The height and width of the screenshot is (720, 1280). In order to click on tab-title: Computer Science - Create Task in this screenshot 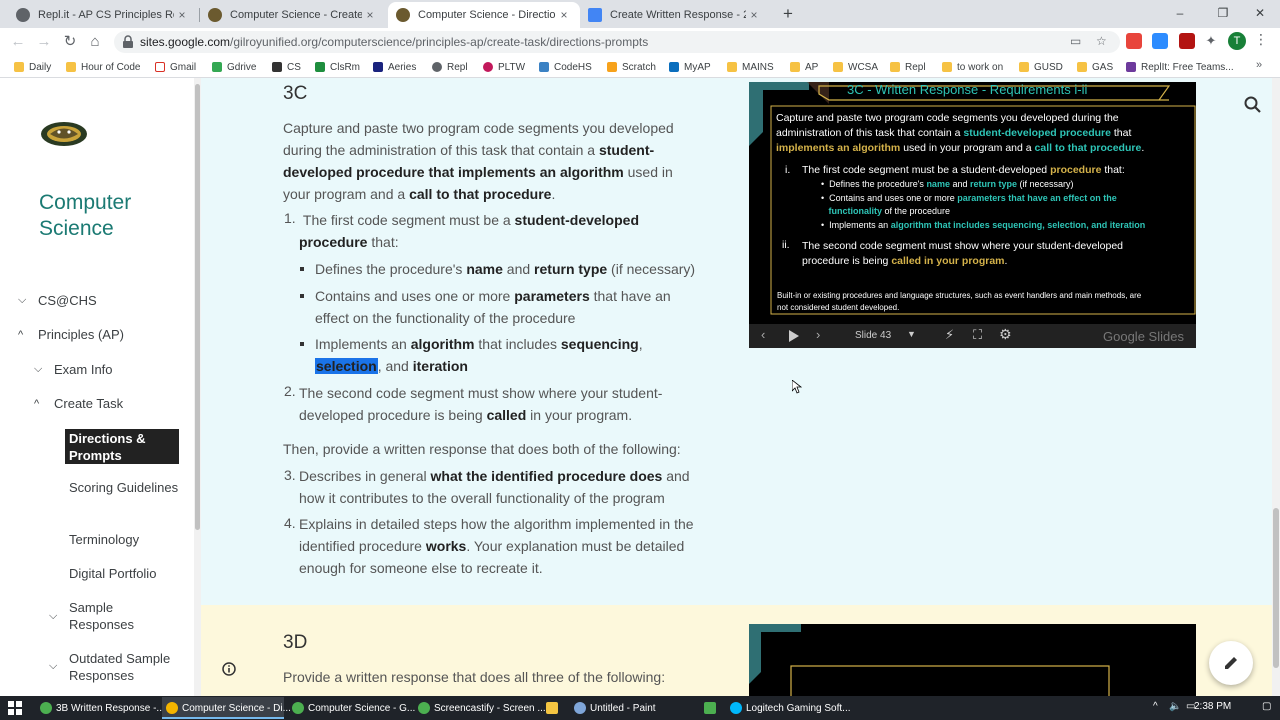, I will do `click(296, 15)`.